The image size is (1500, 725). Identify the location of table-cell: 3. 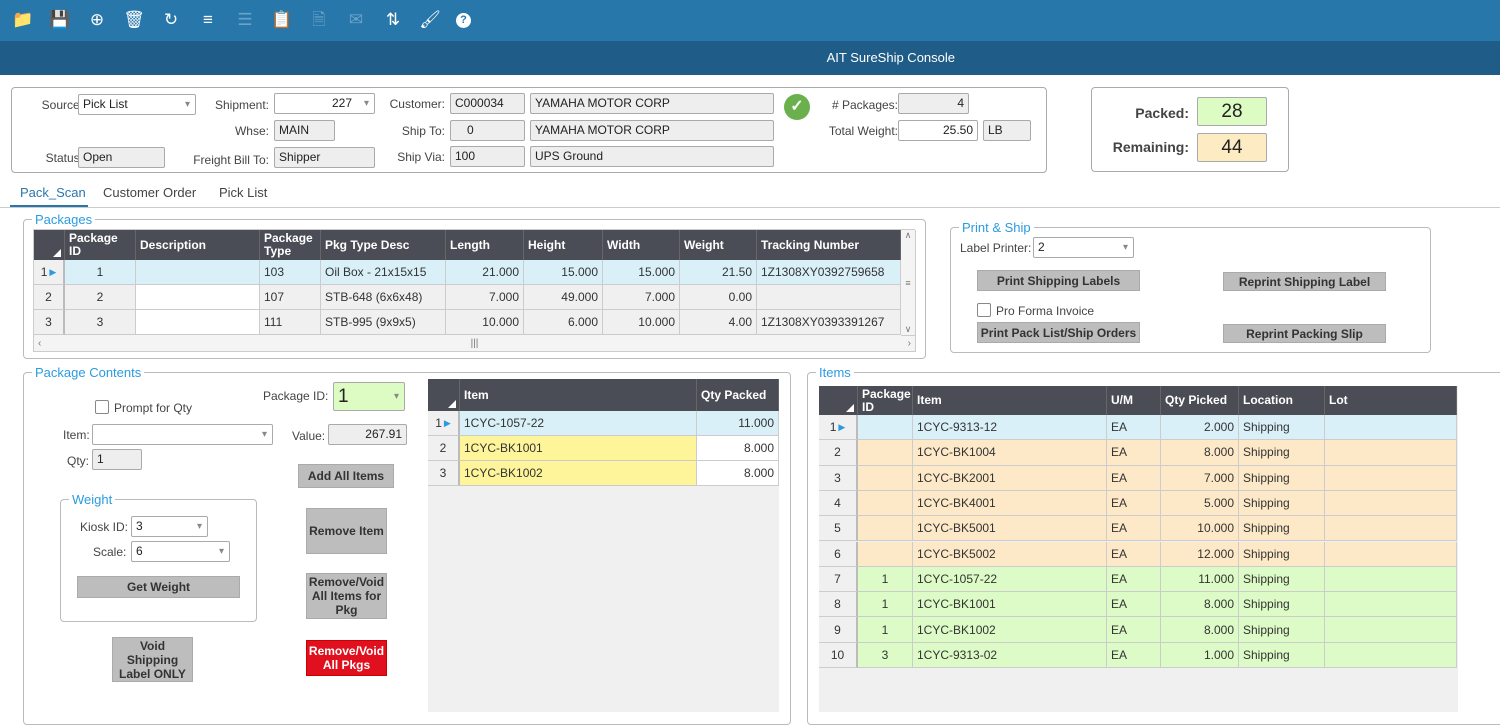
(100, 322).